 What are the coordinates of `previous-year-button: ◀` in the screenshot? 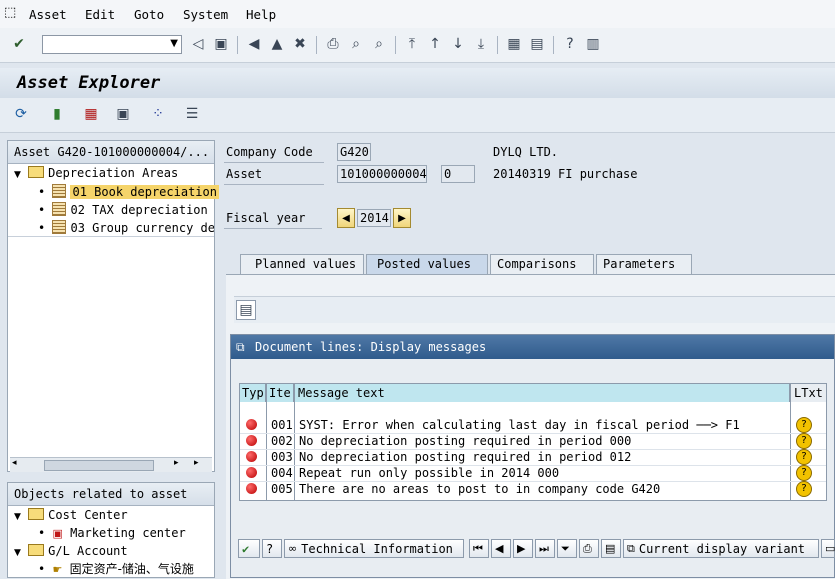 It's located at (346, 218).